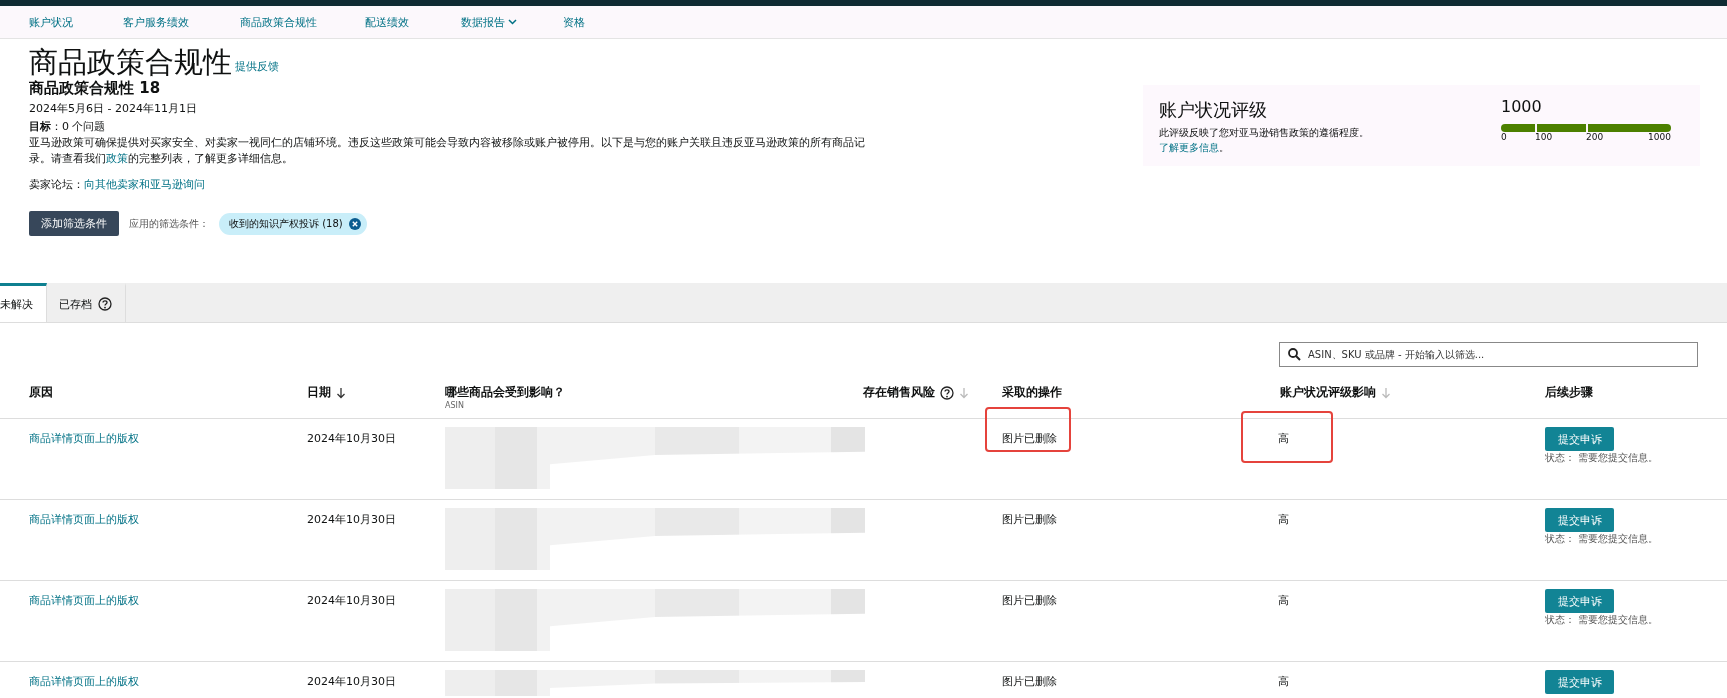 The height and width of the screenshot is (698, 1727). I want to click on column-header: 存在销售风险, so click(899, 392).